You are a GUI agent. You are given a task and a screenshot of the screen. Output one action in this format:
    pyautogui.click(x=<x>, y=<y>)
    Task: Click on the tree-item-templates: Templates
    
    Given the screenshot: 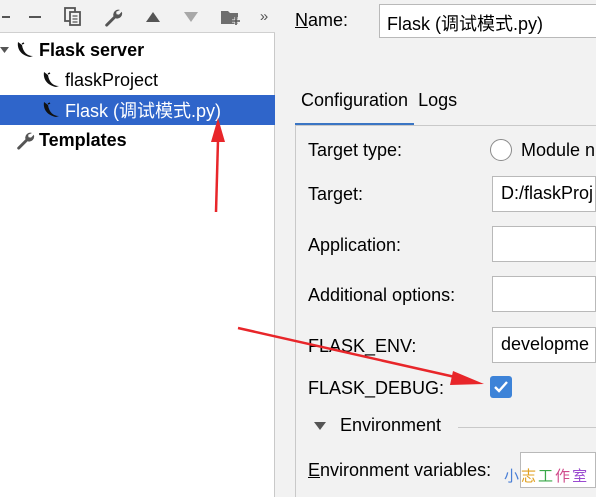 What is the action you would take?
    pyautogui.click(x=137, y=140)
    